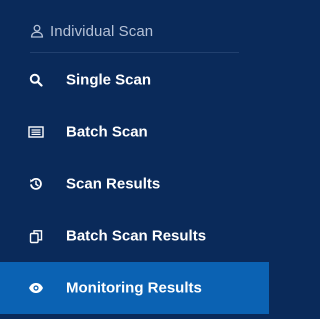 The height and width of the screenshot is (319, 320). I want to click on eye-icon, so click(36, 288).